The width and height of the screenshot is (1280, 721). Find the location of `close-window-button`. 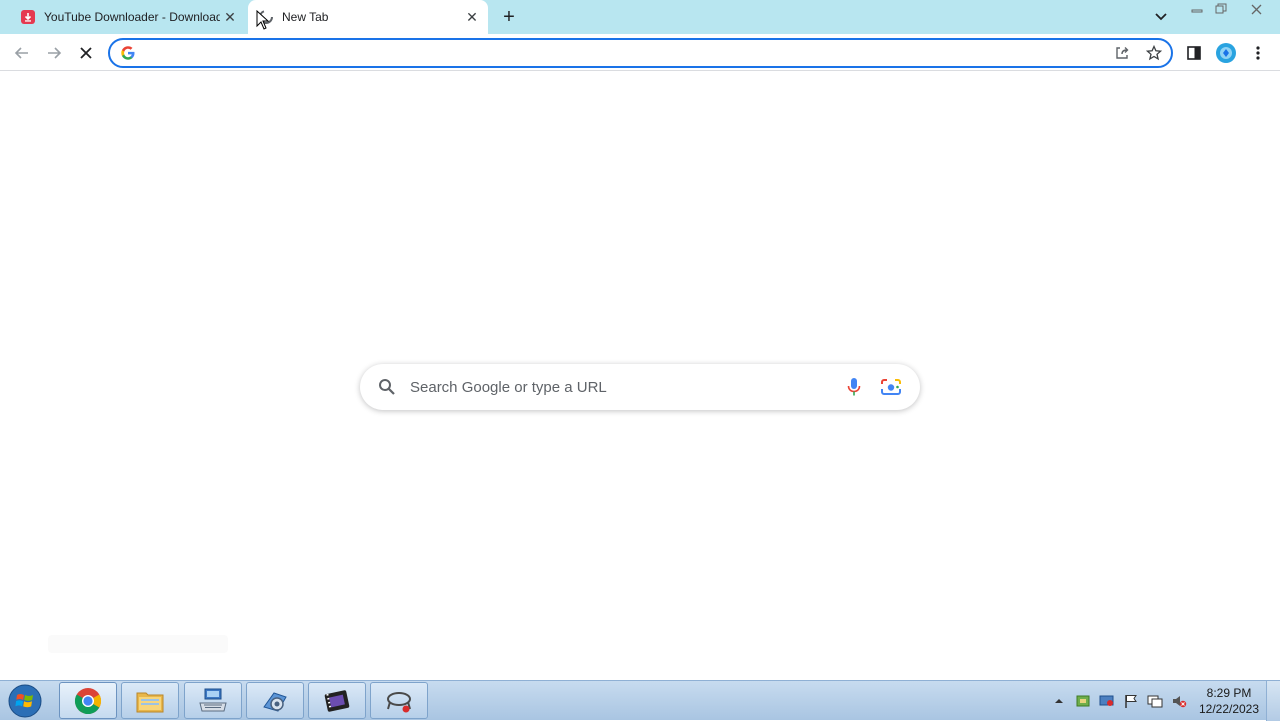

close-window-button is located at coordinates (1256, 9).